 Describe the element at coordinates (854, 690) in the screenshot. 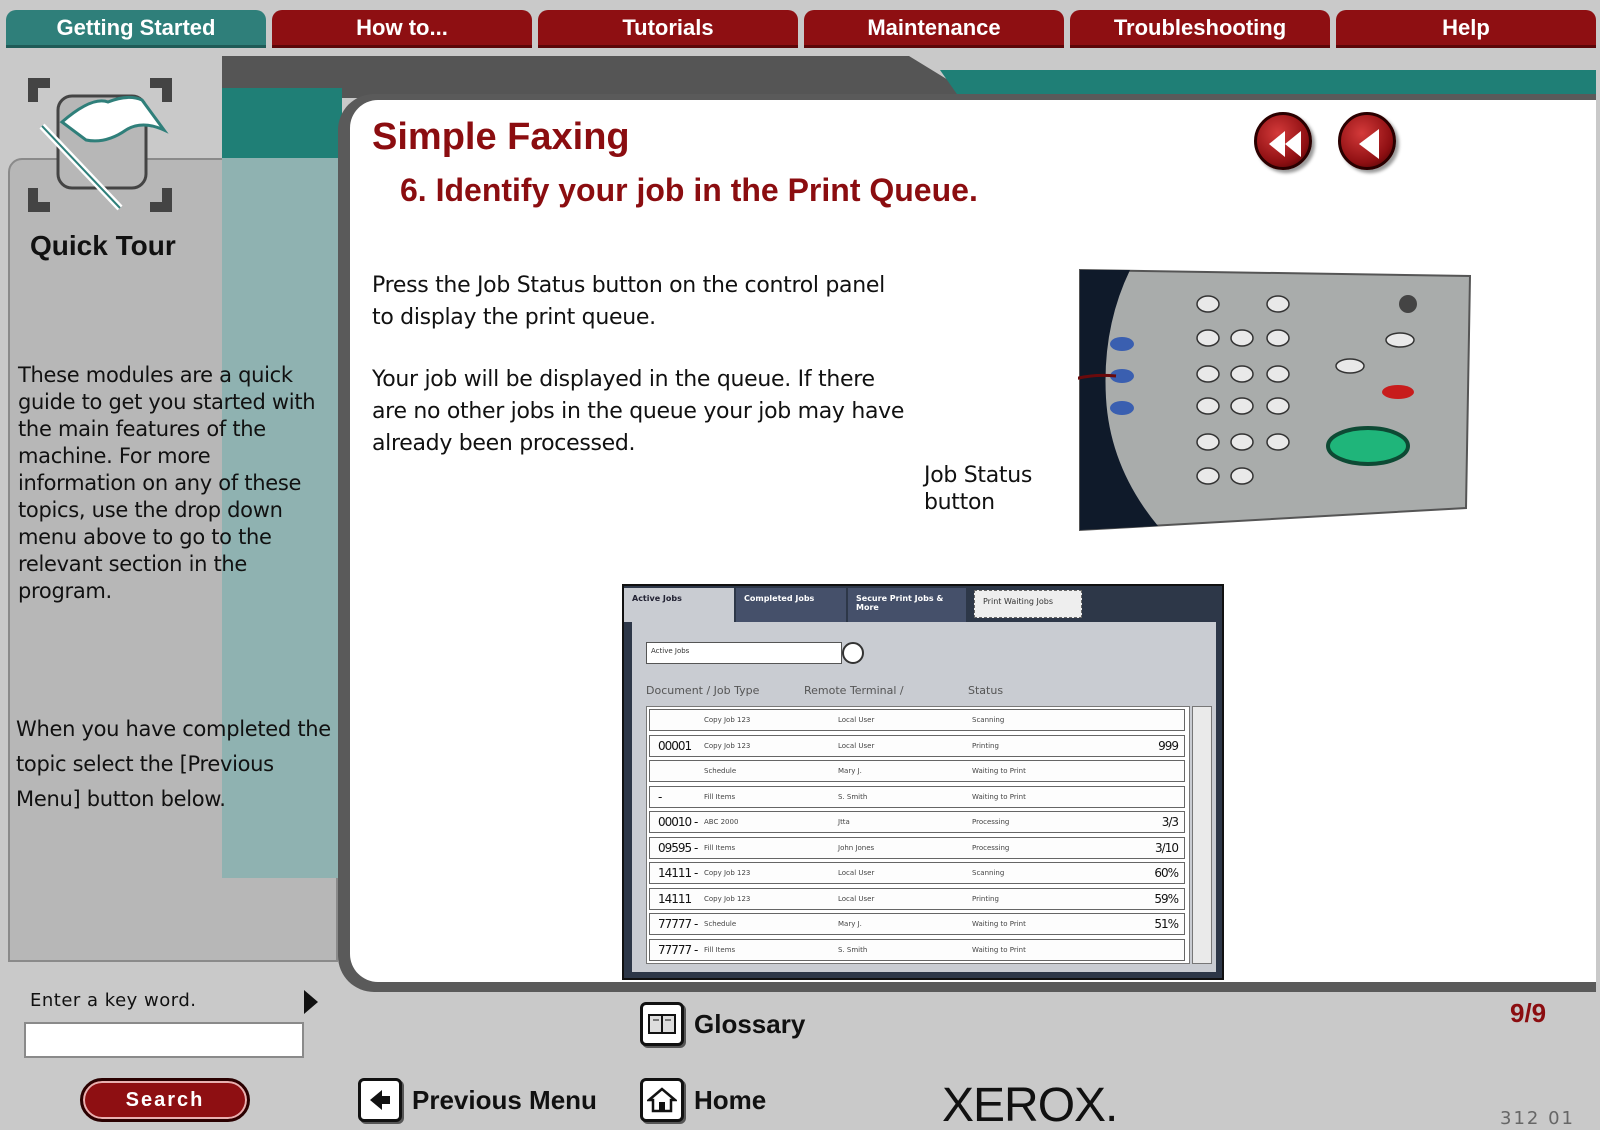

I see `pq-col-terminal: Remote Terminal /` at that location.